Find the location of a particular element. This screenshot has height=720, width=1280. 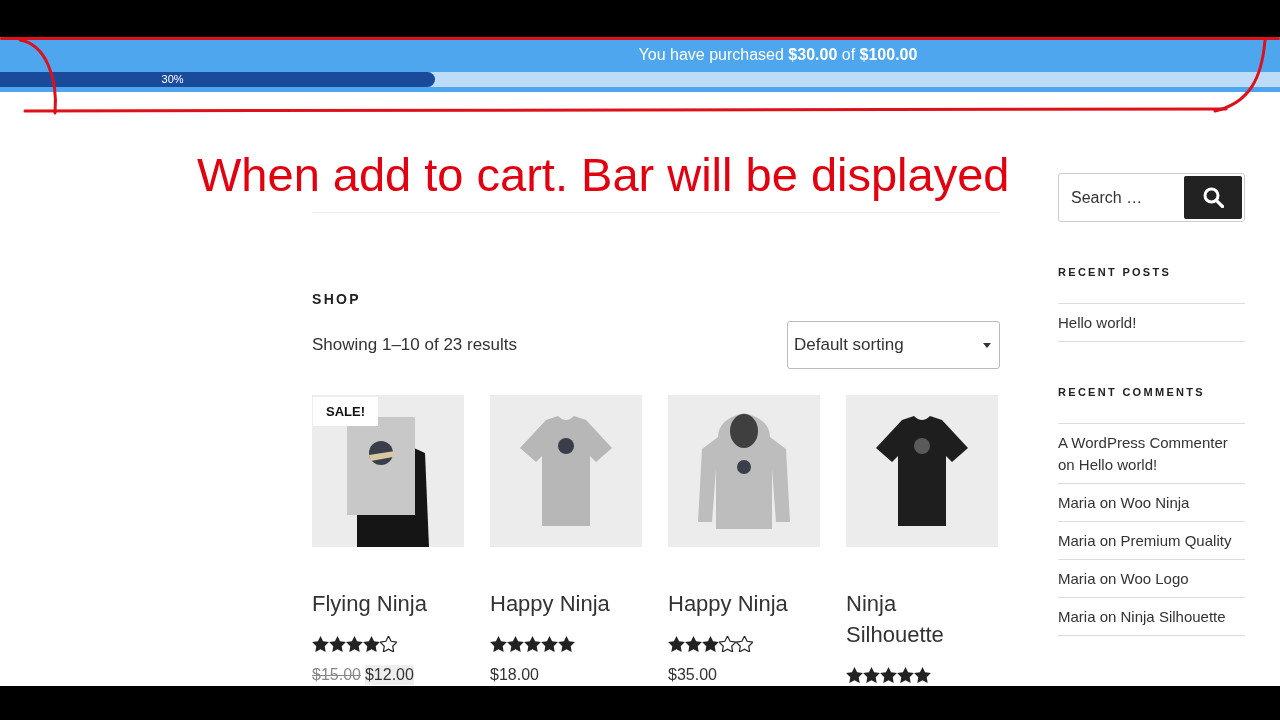

old-price: $15.00 is located at coordinates (336, 675).